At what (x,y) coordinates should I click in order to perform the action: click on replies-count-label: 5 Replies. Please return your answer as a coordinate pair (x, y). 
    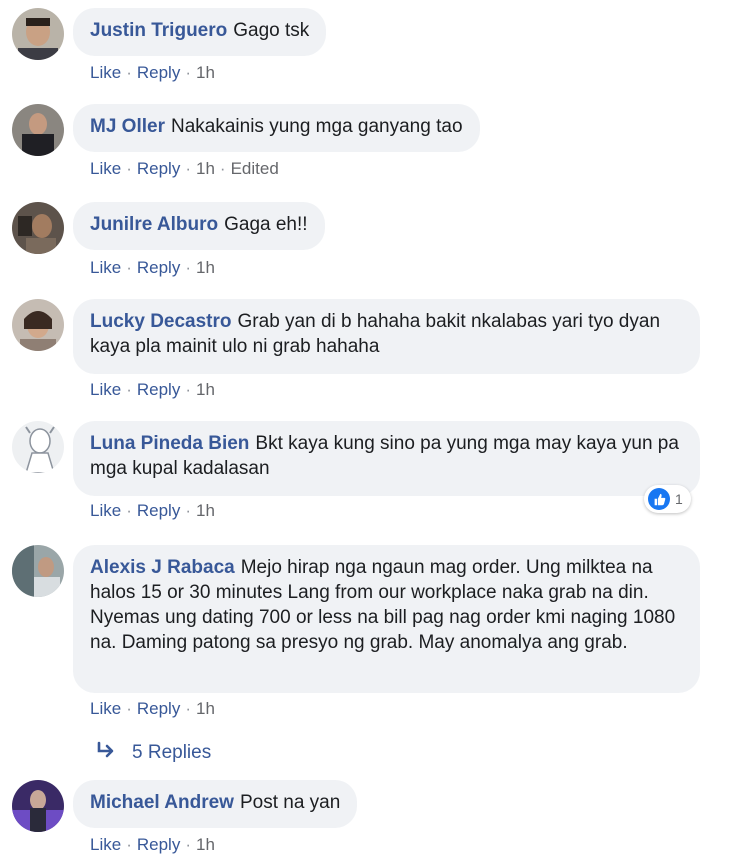
    Looking at the image, I should click on (171, 753).